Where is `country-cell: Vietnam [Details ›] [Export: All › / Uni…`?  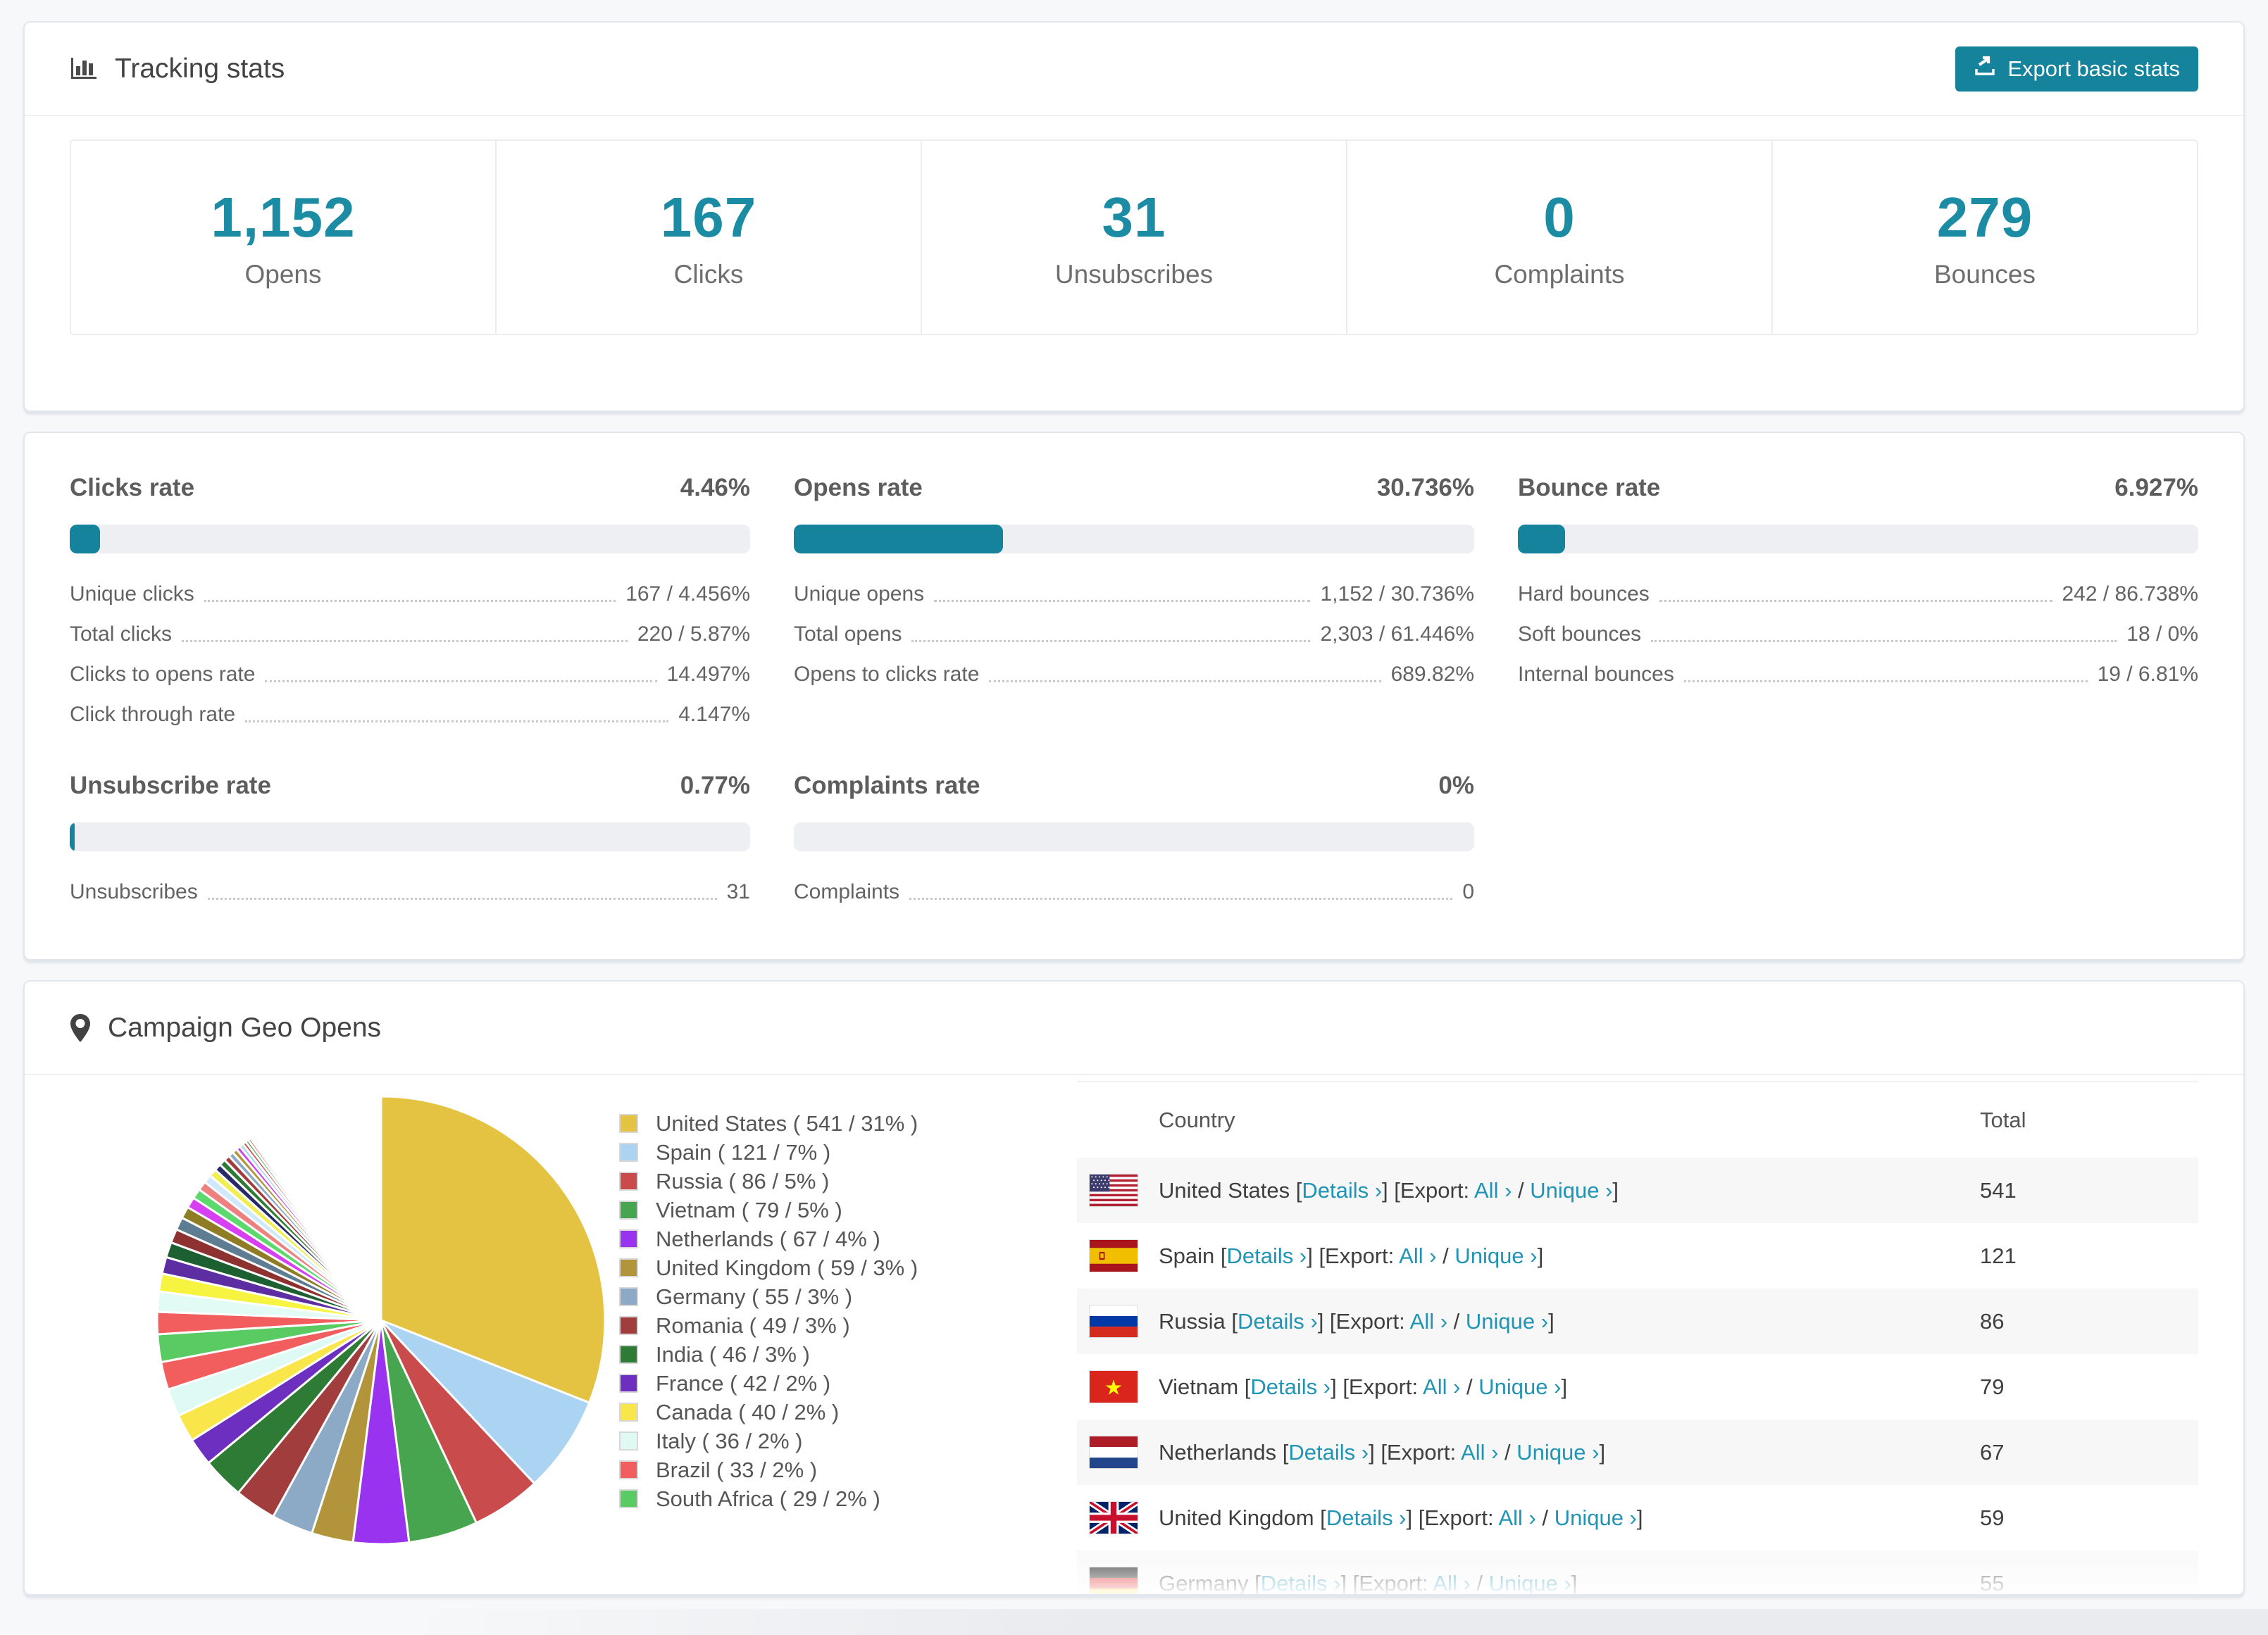
country-cell: Vietnam [Details ›] [Export: All › / Uni… is located at coordinates (1364, 1386).